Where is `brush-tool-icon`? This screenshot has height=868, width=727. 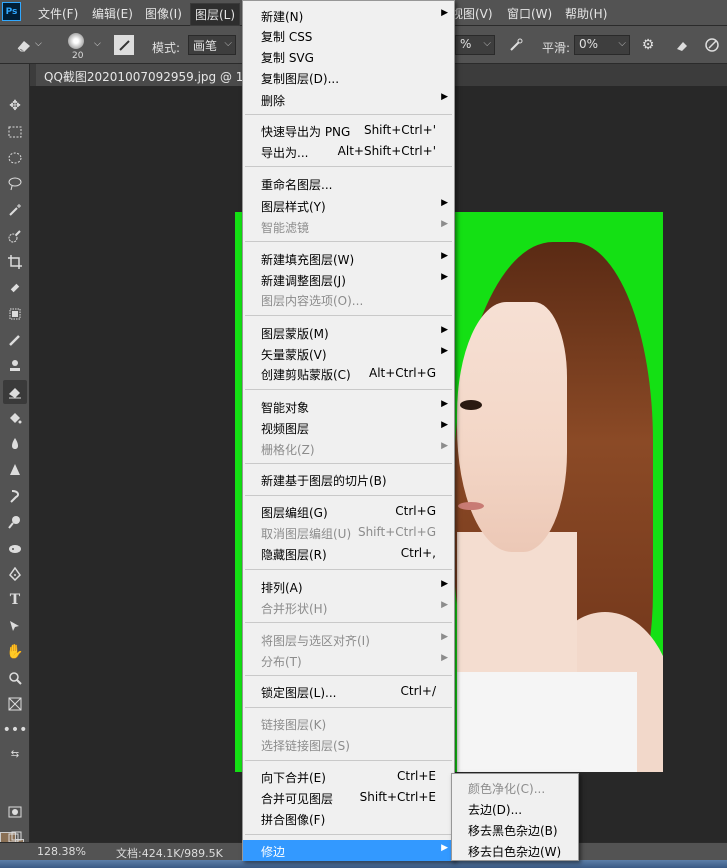
brush-tool-icon is located at coordinates (15, 340).